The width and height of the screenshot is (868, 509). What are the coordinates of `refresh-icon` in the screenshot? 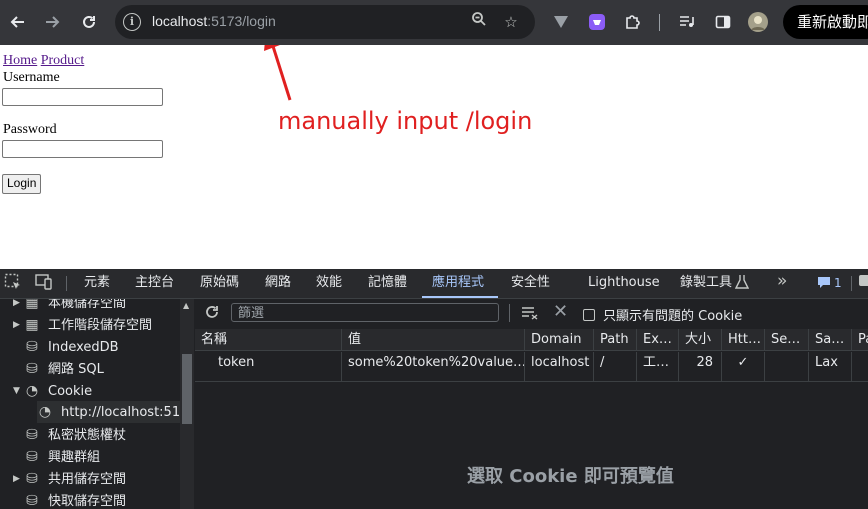 It's located at (212, 314).